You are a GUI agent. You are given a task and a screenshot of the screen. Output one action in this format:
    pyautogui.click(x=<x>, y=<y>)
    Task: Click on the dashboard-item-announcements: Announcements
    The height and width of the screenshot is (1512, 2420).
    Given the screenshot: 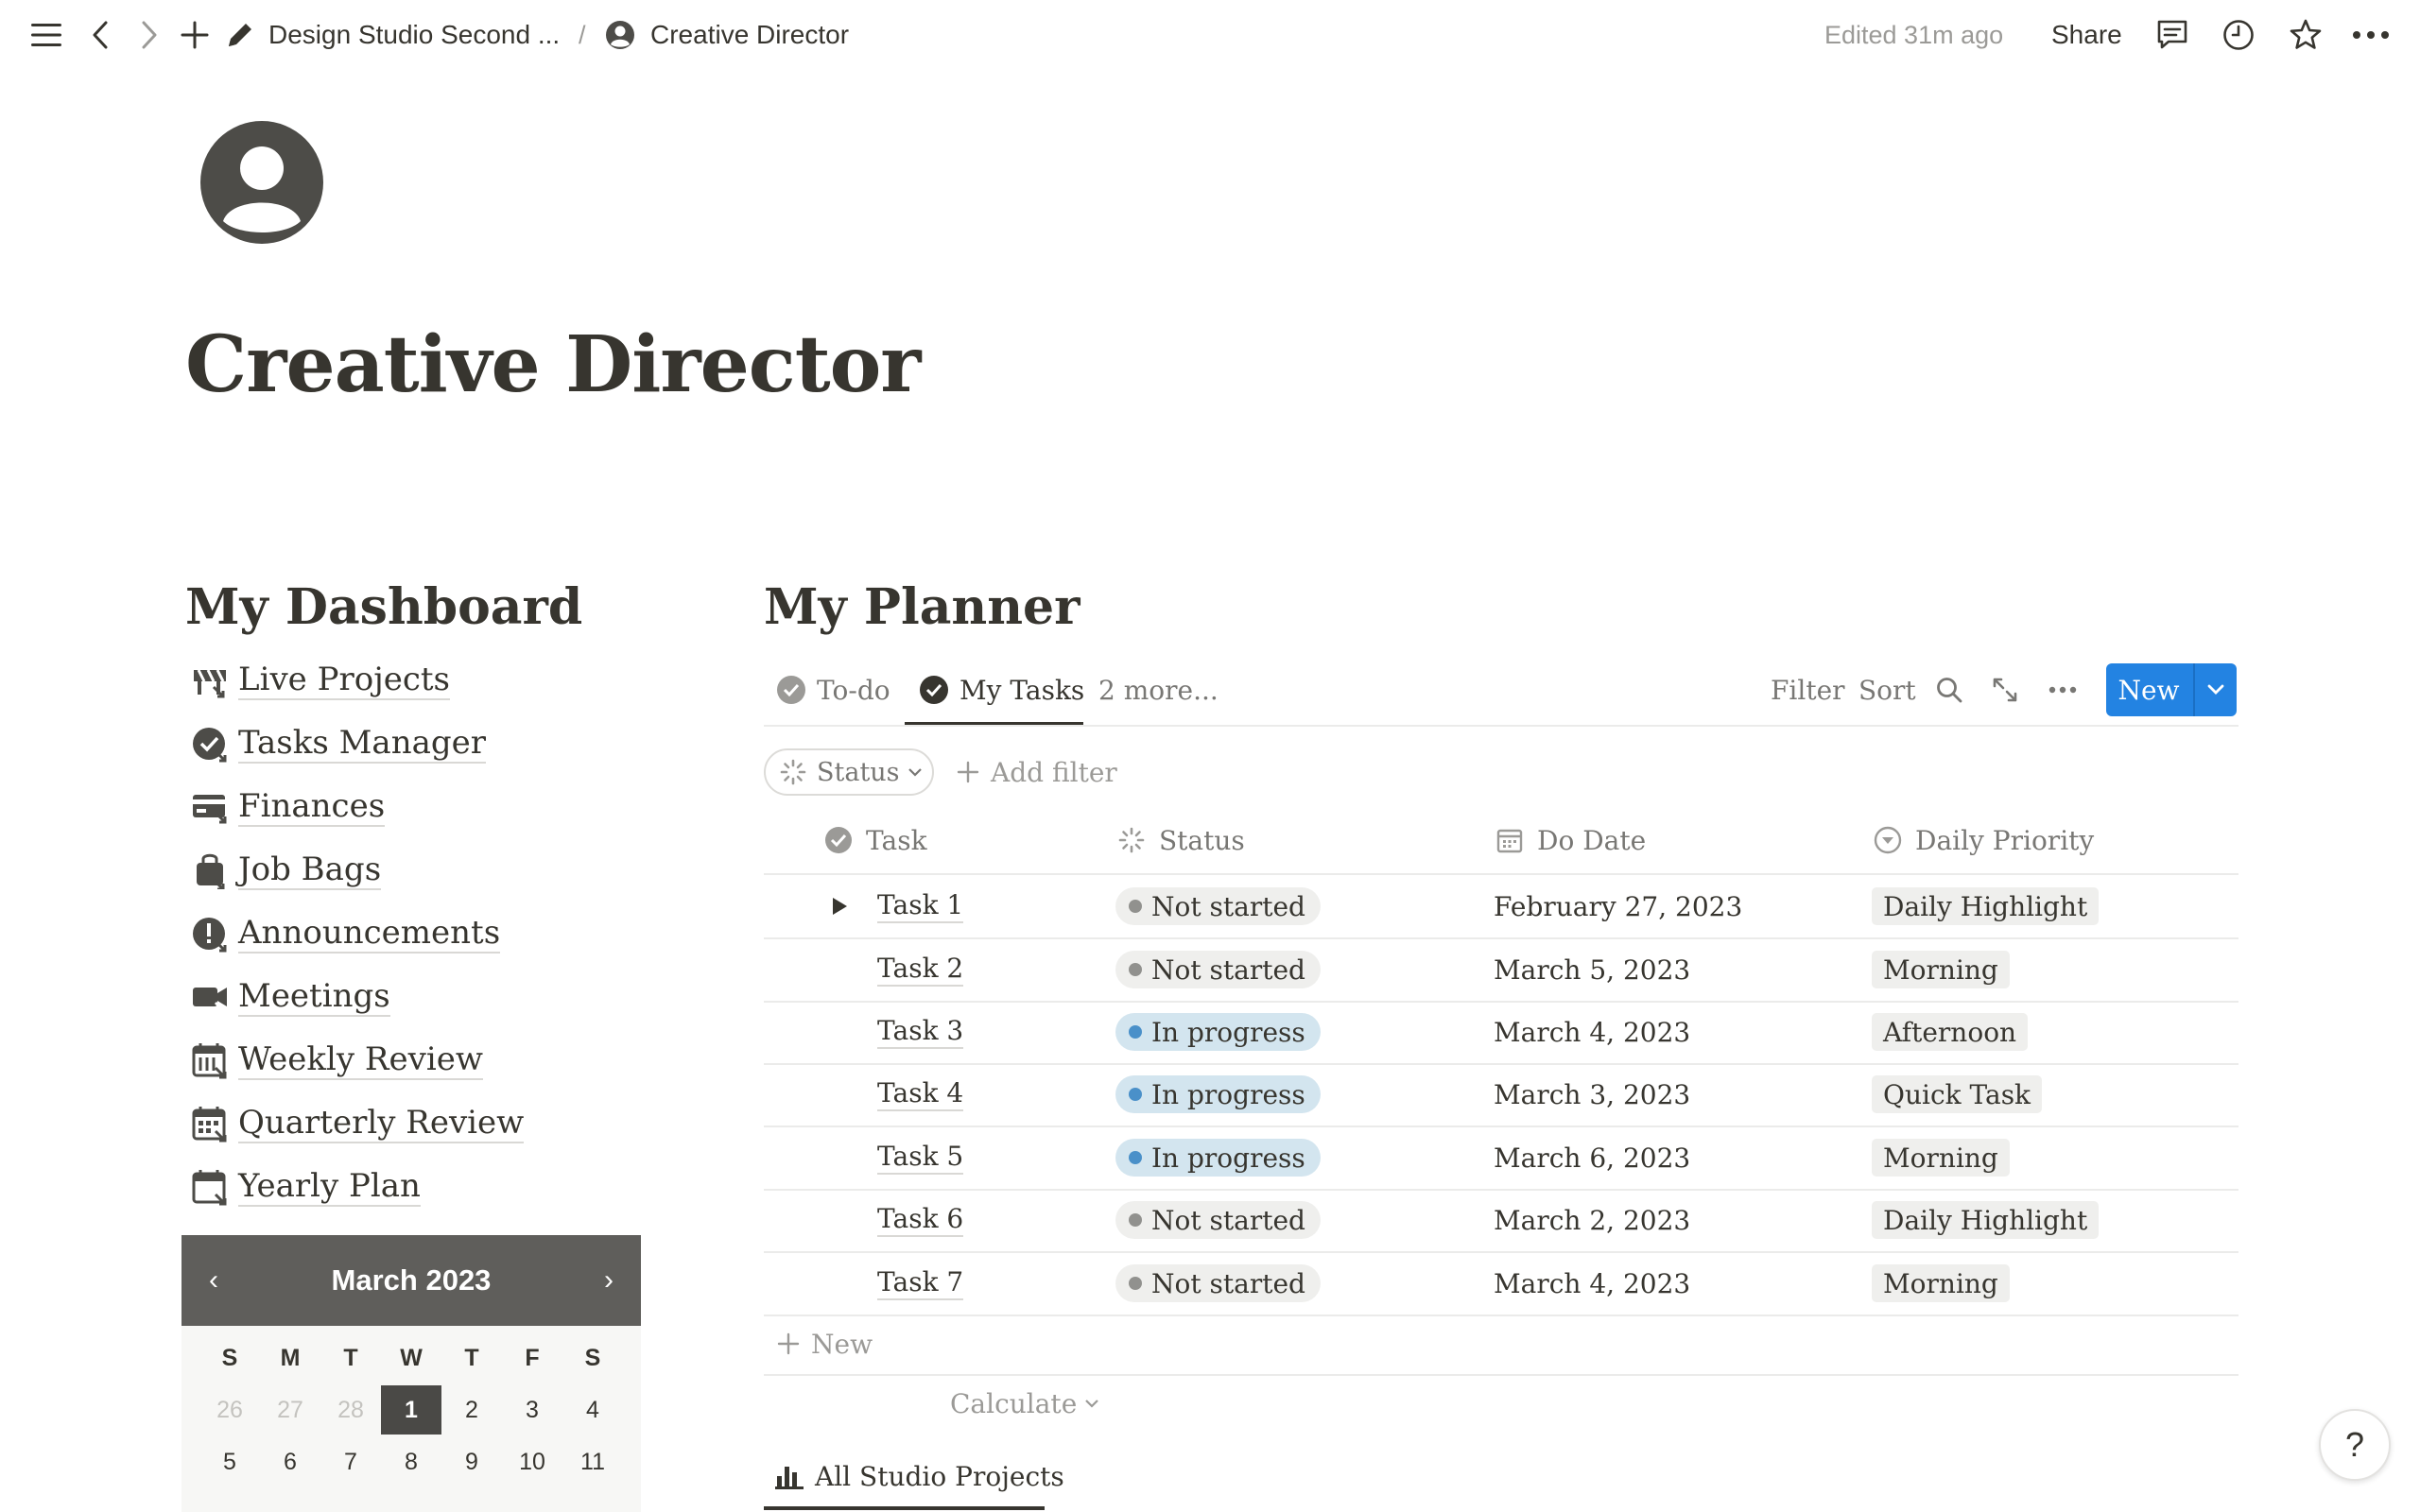 What is the action you would take?
    pyautogui.click(x=345, y=933)
    